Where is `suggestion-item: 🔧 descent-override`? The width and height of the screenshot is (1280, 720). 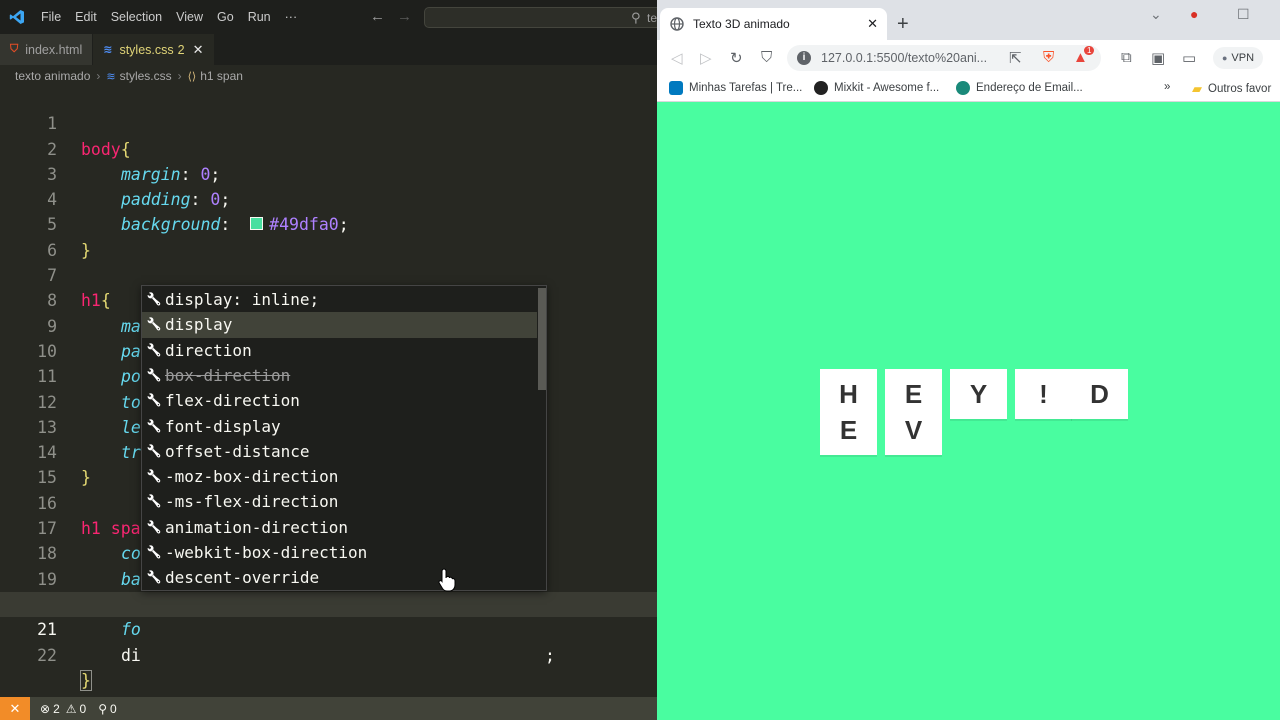
suggestion-item: 🔧 descent-override is located at coordinates (339, 577).